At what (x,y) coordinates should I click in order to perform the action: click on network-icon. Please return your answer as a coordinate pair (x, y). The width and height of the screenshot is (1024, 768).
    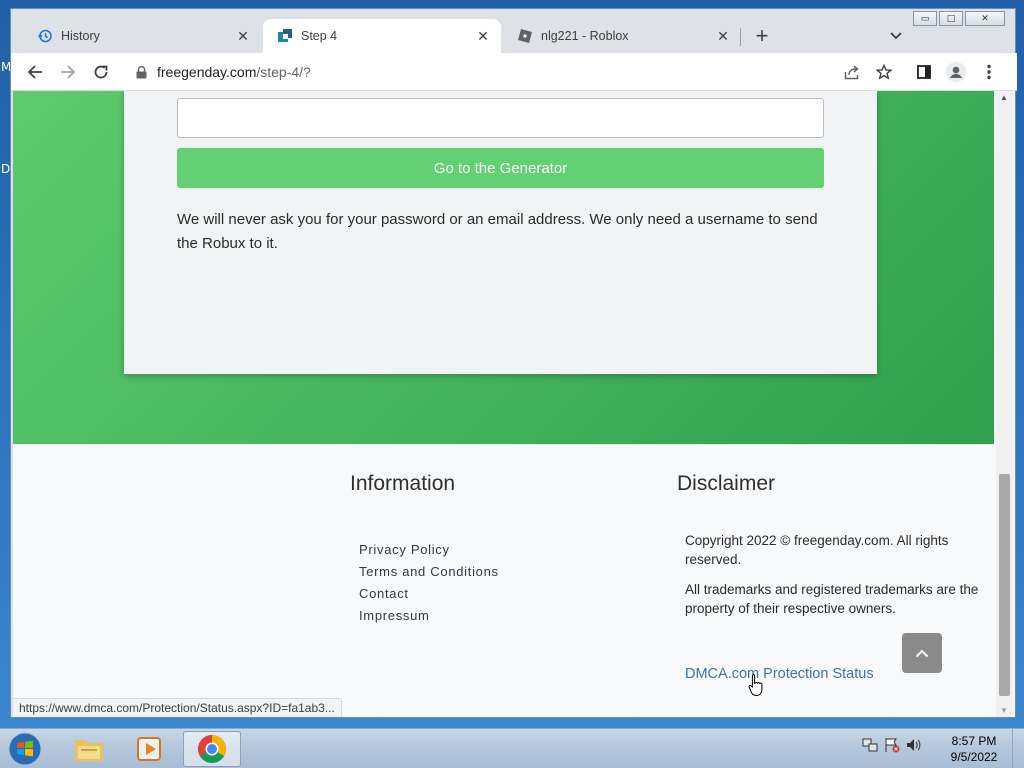
    Looking at the image, I should click on (870, 747).